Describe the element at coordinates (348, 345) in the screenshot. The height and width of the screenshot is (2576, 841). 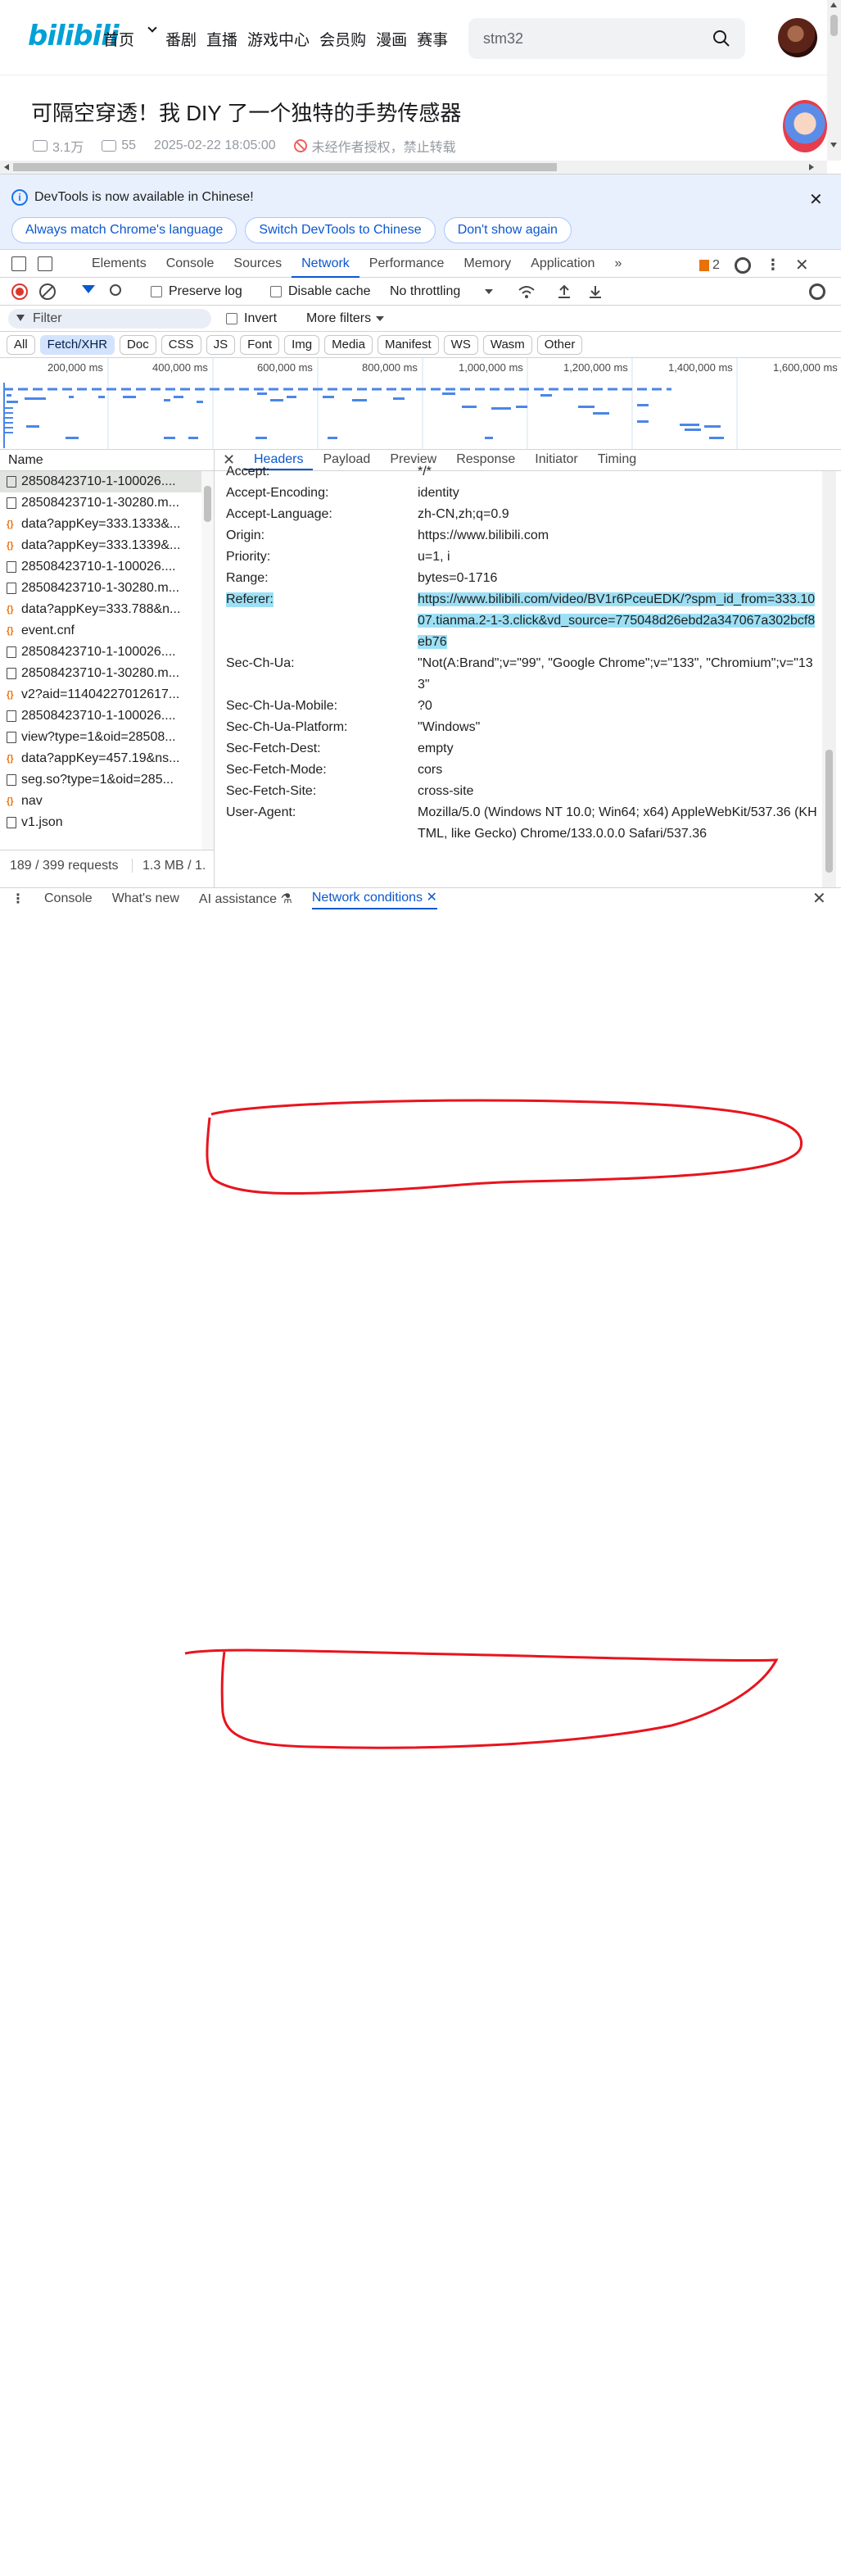
I see `filter-media: Media` at that location.